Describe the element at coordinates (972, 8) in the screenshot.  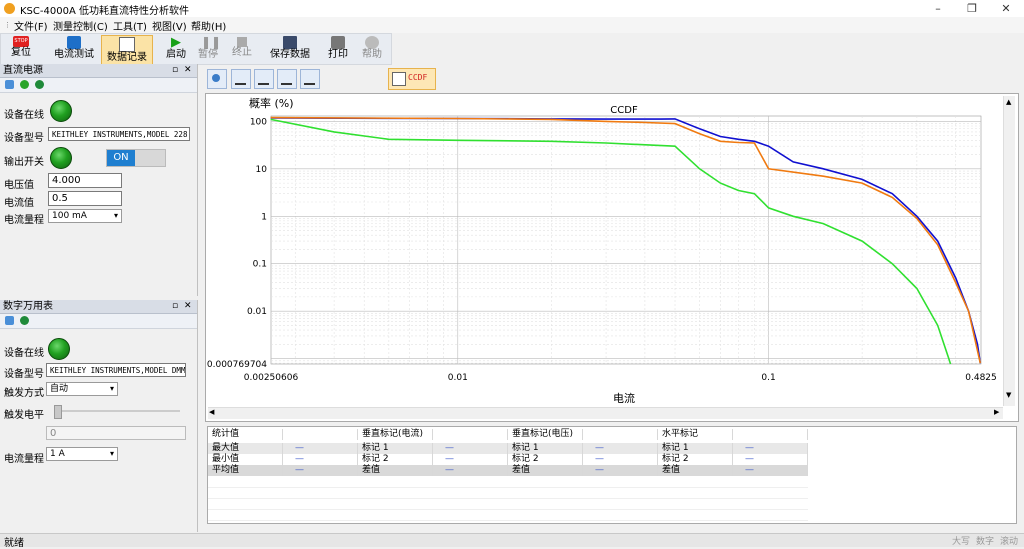
I see `maximize-button: ❐` at that location.